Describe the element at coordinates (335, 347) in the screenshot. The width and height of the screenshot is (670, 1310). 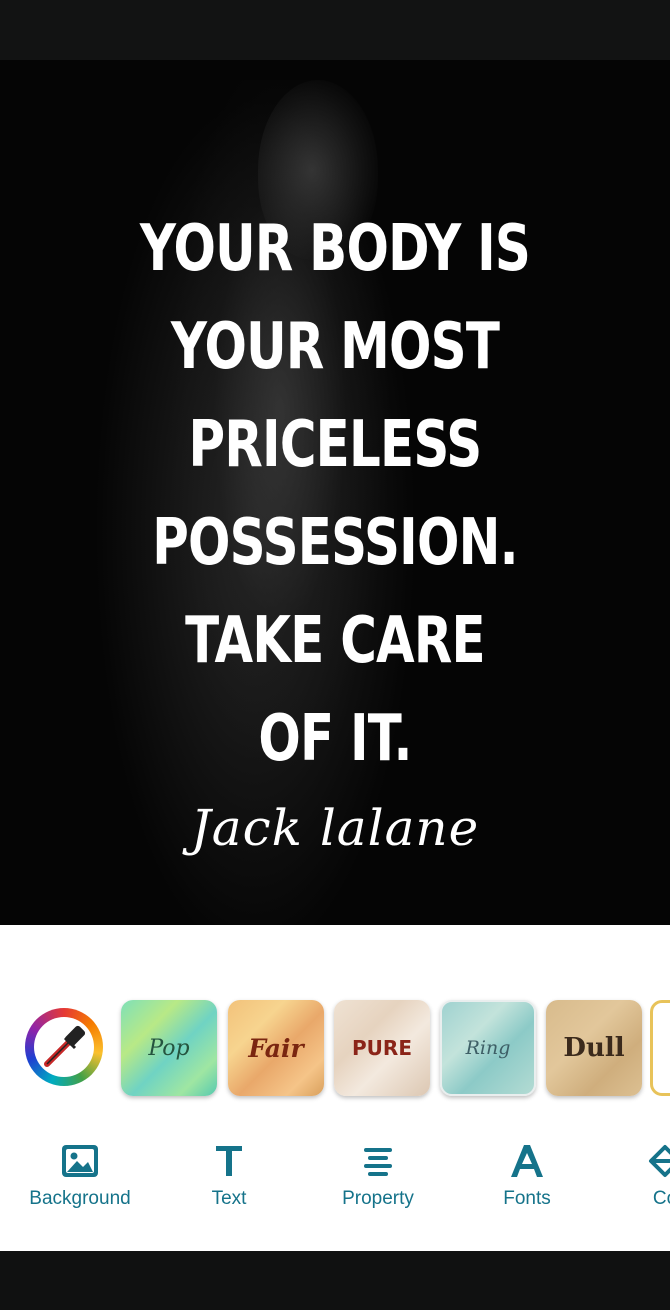
I see `quote-line: YOUR MOST` at that location.